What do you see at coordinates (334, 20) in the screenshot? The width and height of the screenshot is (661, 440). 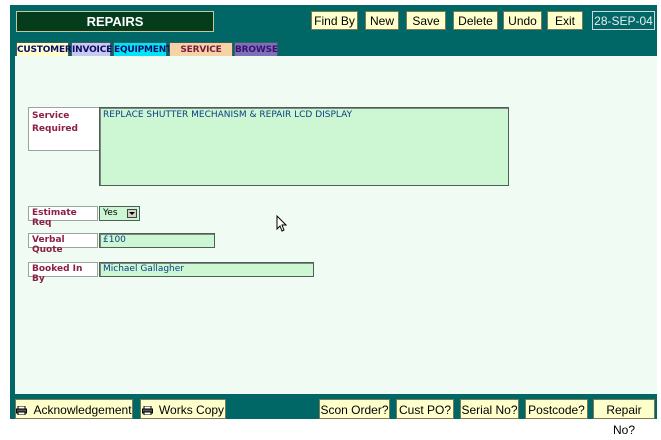 I see `find-by-button: Find By` at bounding box center [334, 20].